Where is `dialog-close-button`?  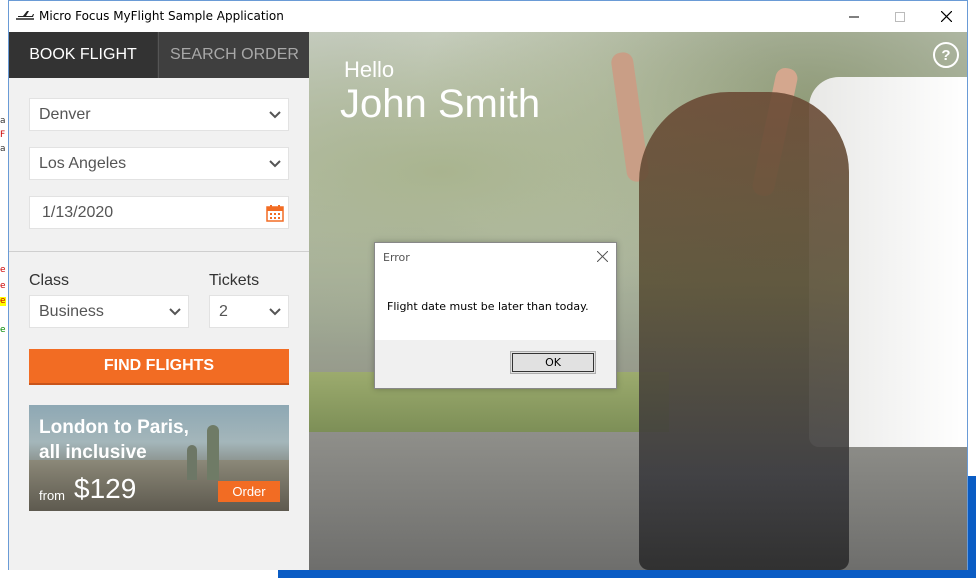 dialog-close-button is located at coordinates (602, 256).